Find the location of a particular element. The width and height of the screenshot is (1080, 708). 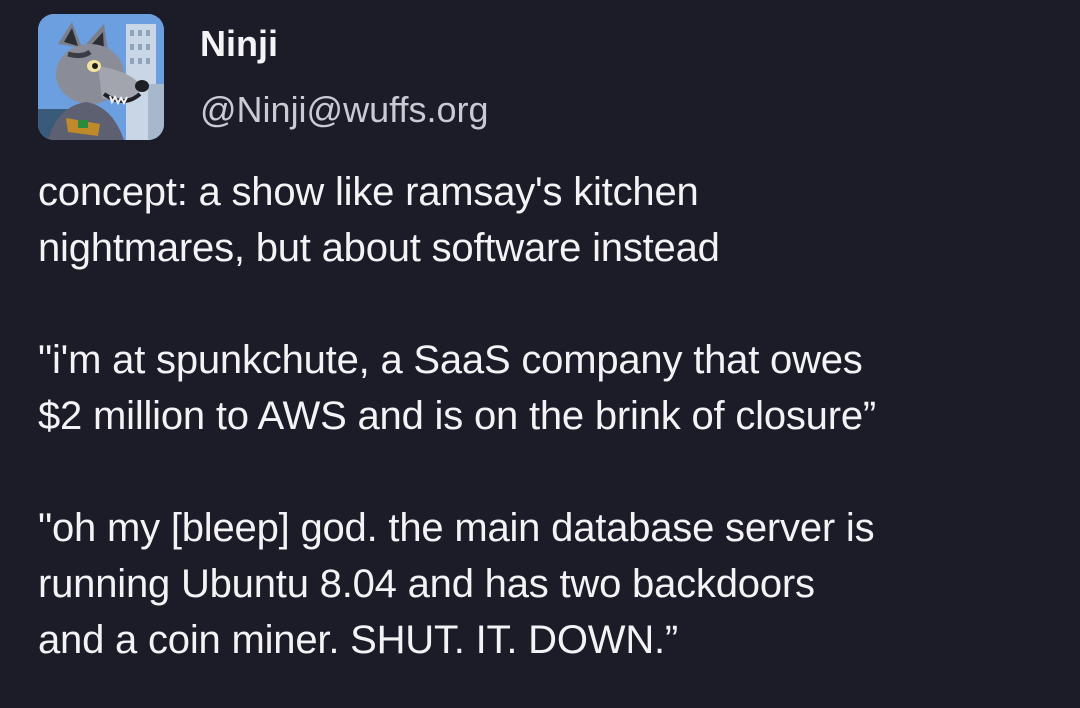

author-display-name: Ninji is located at coordinates (239, 44).